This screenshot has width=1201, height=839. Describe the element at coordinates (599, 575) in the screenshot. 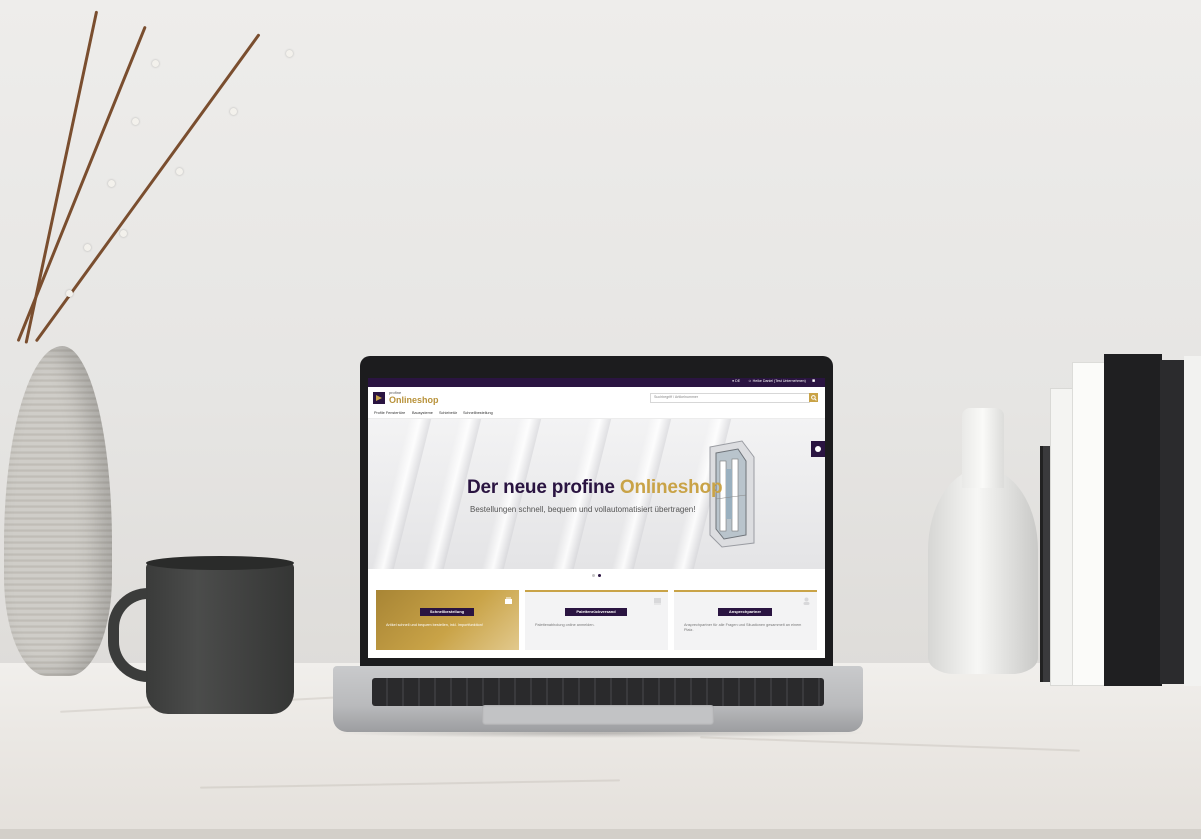

I see `slider-dot-active` at that location.